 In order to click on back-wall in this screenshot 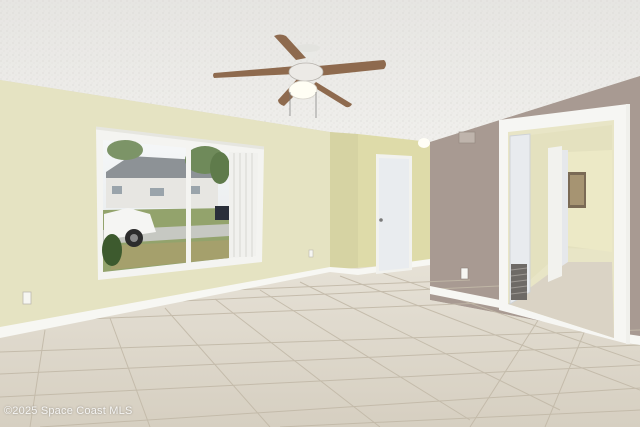, I will do `click(344, 202)`.